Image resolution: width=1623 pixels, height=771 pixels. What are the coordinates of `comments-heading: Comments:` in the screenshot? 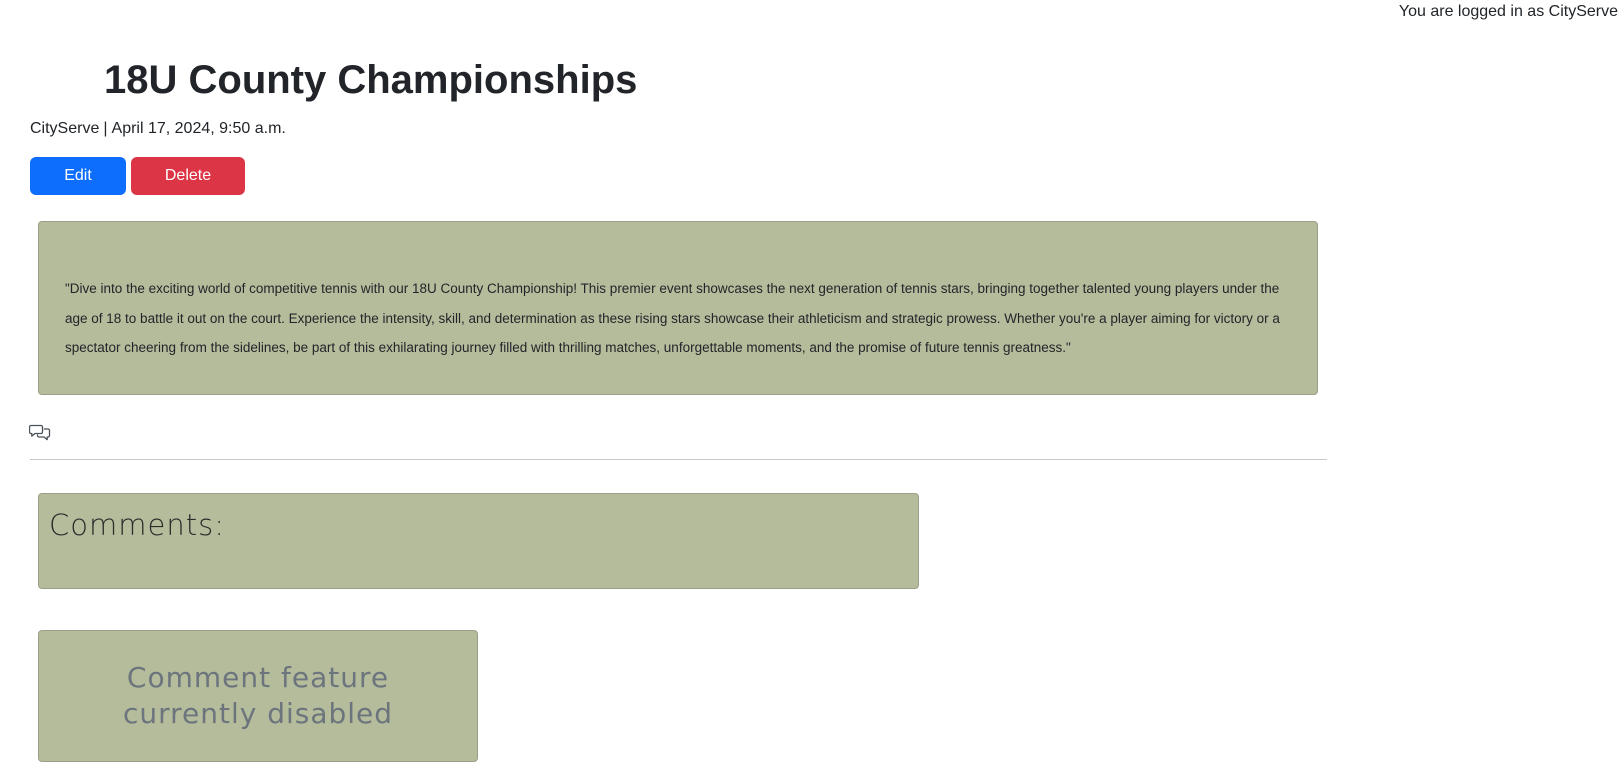 It's located at (137, 525).